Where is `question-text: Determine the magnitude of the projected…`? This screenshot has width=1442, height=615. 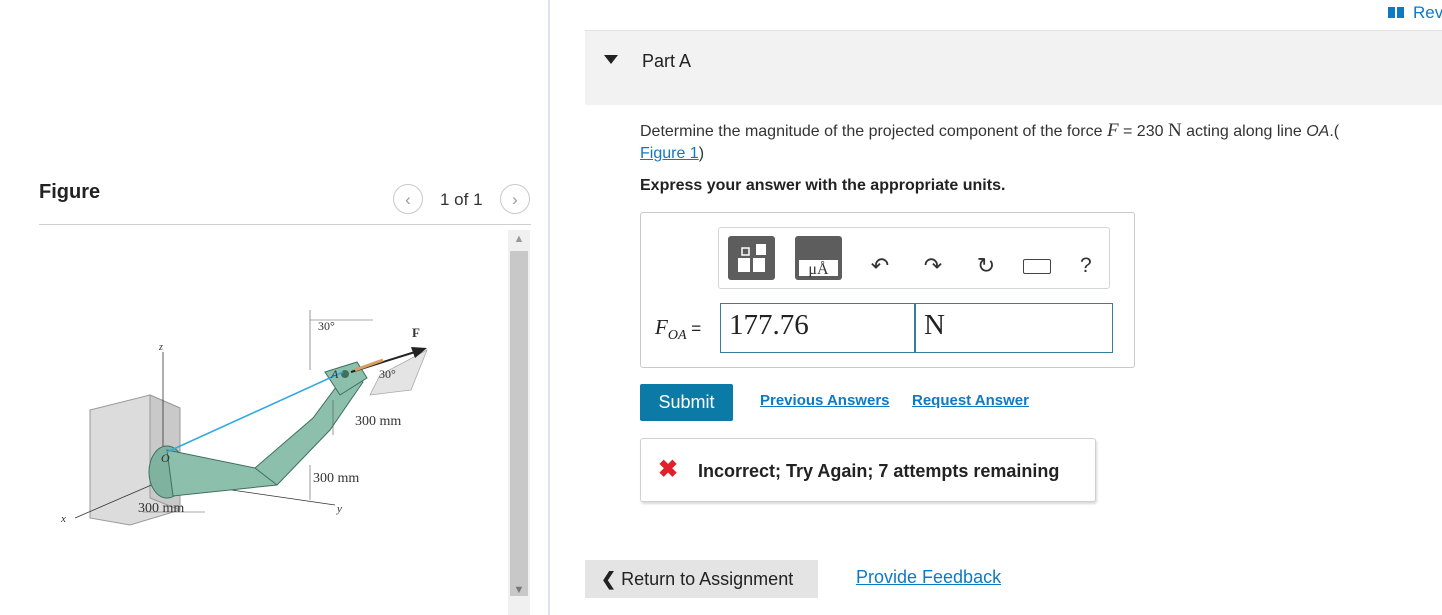 question-text: Determine the magnitude of the projected… is located at coordinates (990, 141).